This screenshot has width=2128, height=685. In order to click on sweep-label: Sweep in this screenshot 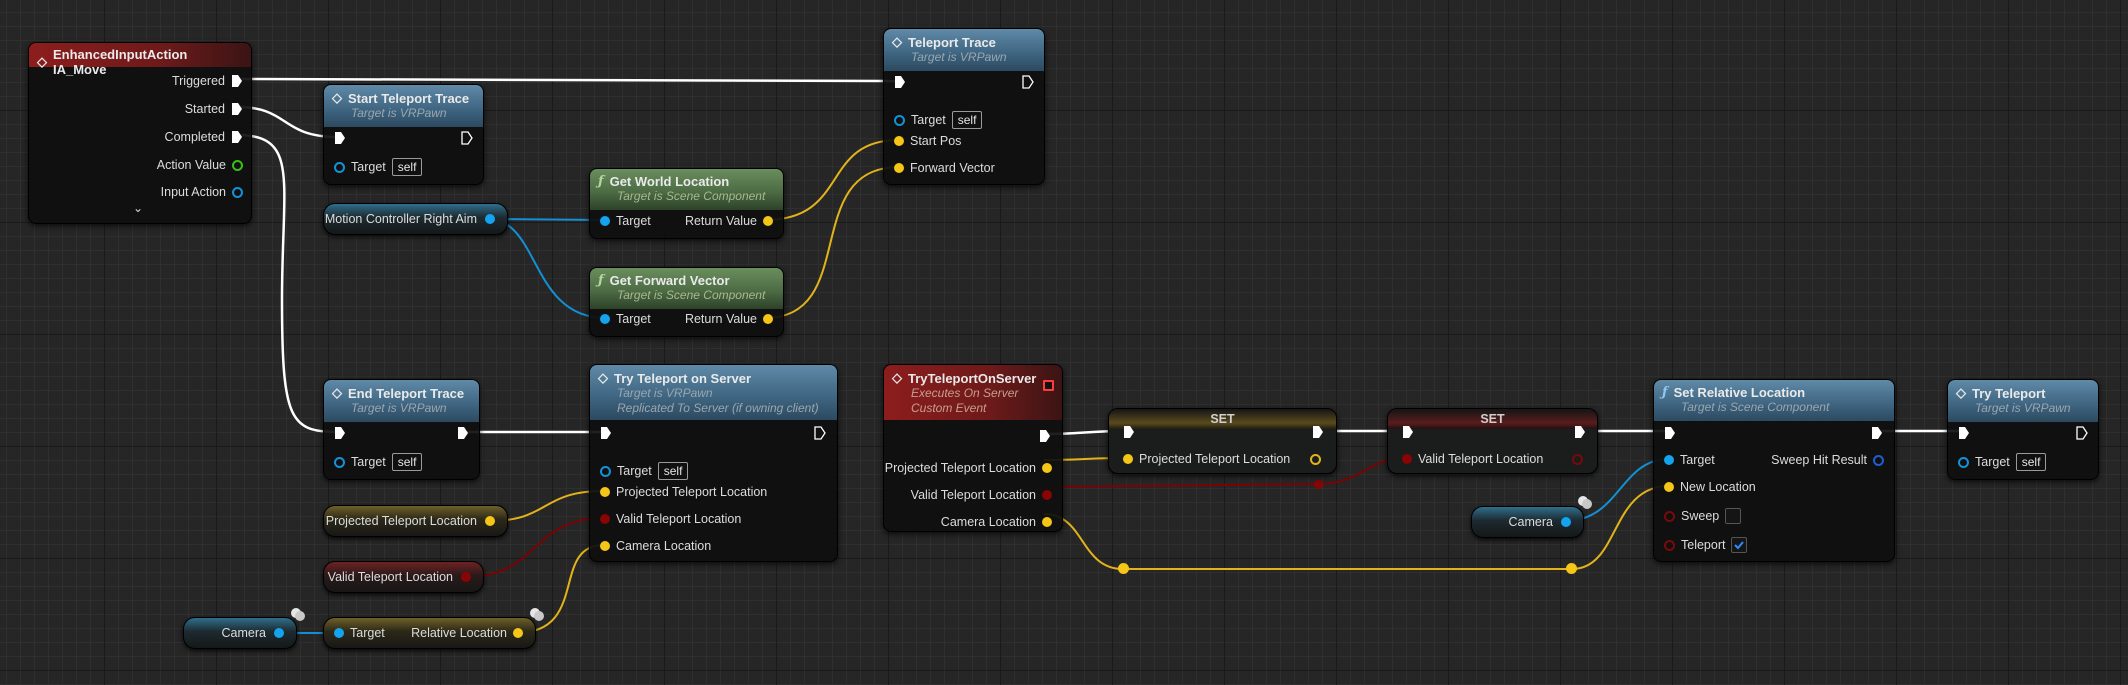, I will do `click(1700, 516)`.